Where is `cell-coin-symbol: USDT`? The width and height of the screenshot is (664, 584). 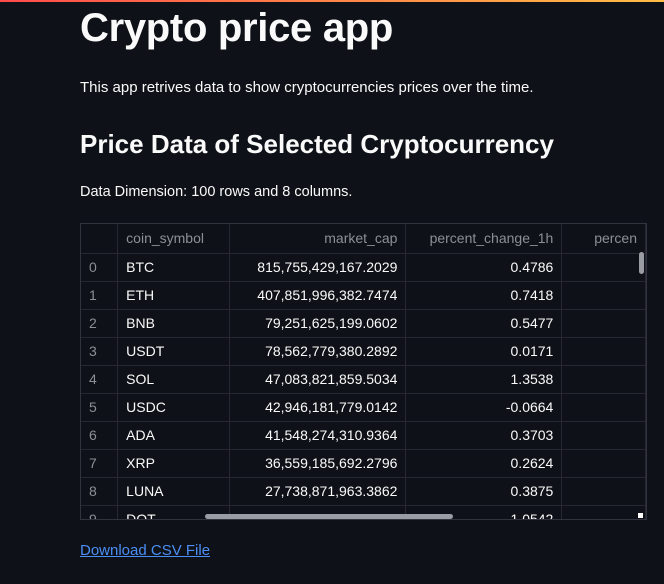 cell-coin-symbol: USDT is located at coordinates (173, 351).